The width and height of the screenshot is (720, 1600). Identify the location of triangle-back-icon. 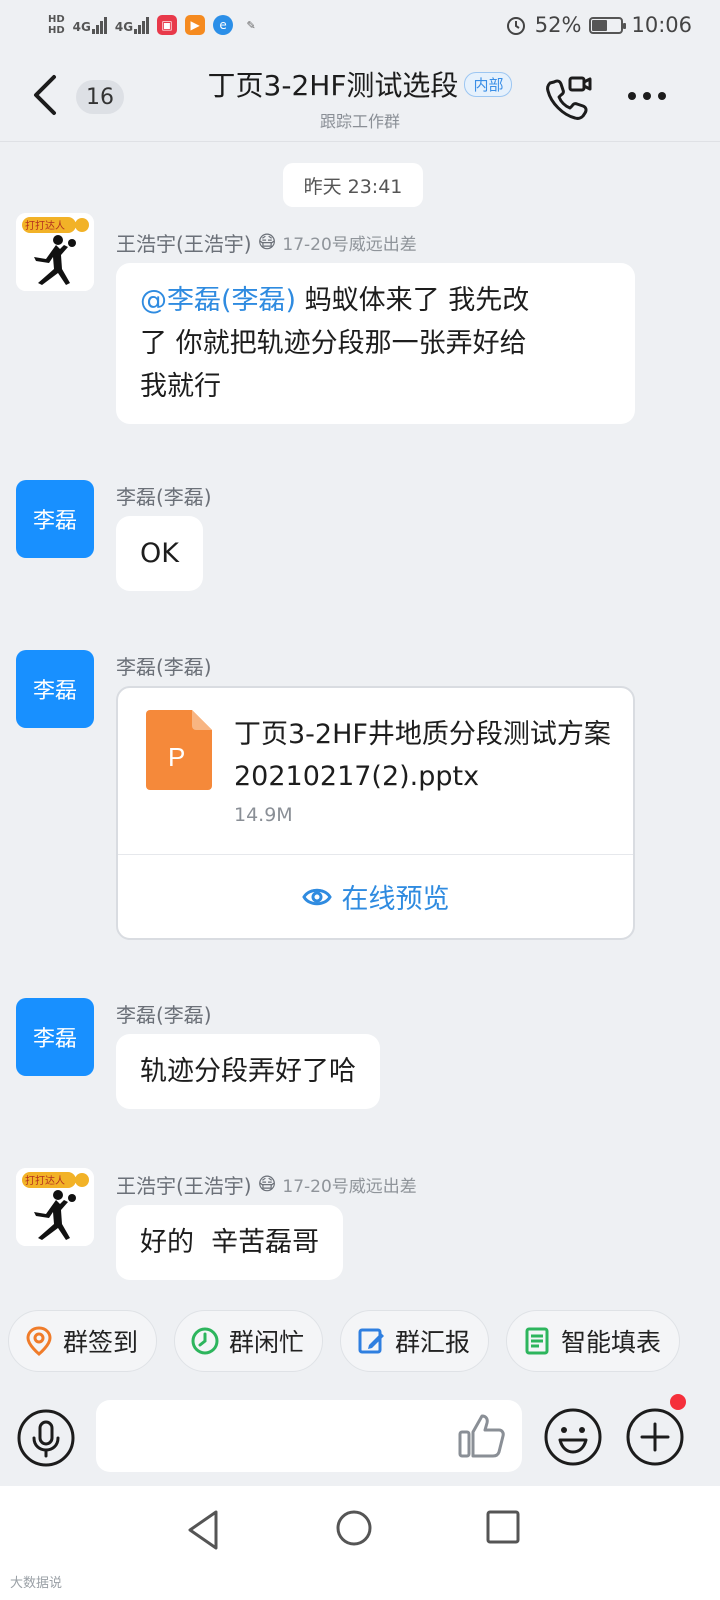
(203, 1530).